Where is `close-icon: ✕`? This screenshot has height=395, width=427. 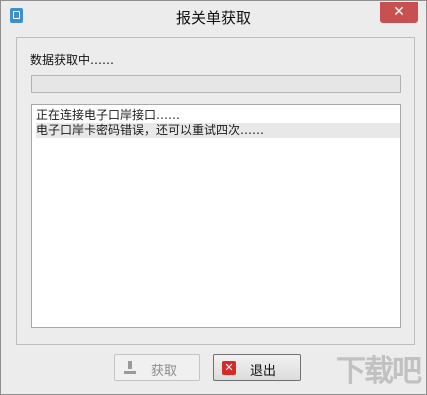
close-icon: ✕ is located at coordinates (399, 12).